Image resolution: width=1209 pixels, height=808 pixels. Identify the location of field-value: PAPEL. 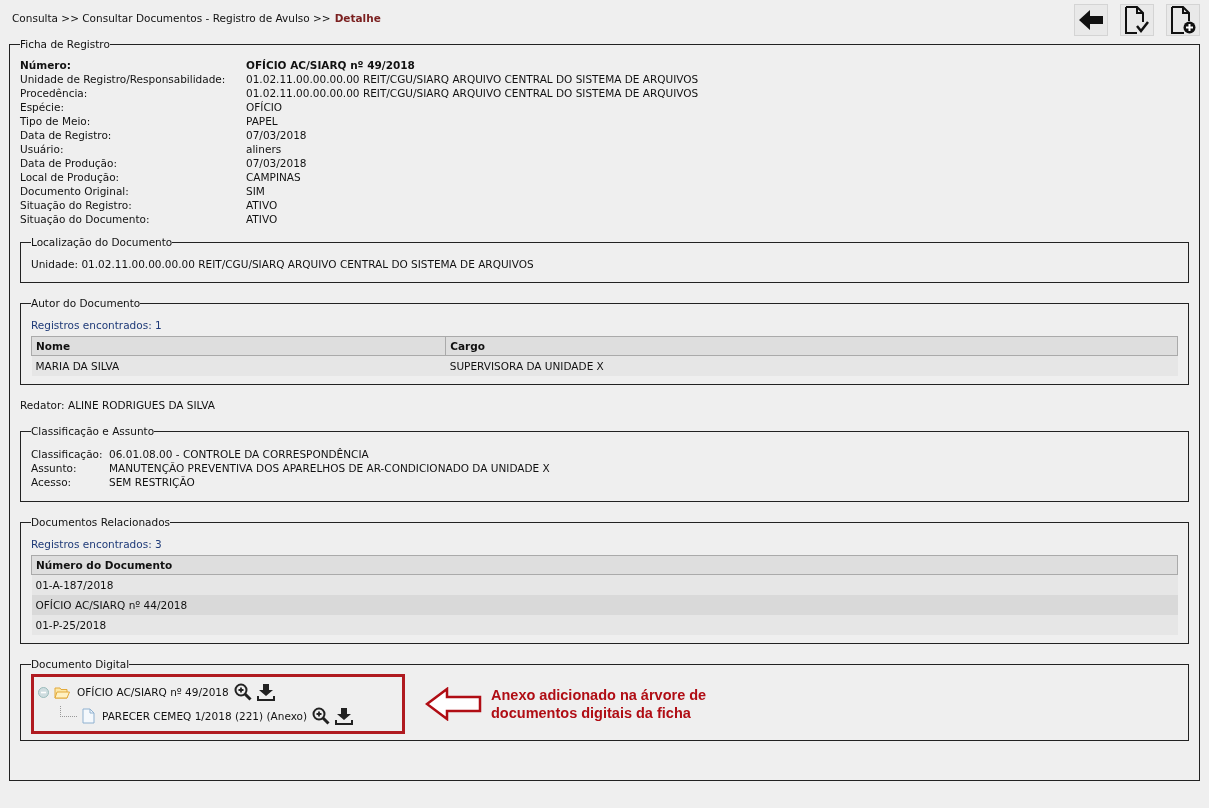
(262, 121).